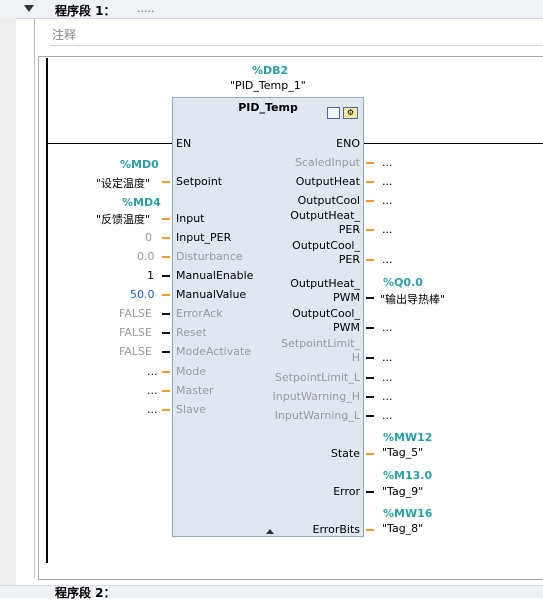 The height and width of the screenshot is (601, 543). Describe the element at coordinates (326, 313) in the screenshot. I see `pin-output-cool-pwm-l1: OutputCool_` at that location.